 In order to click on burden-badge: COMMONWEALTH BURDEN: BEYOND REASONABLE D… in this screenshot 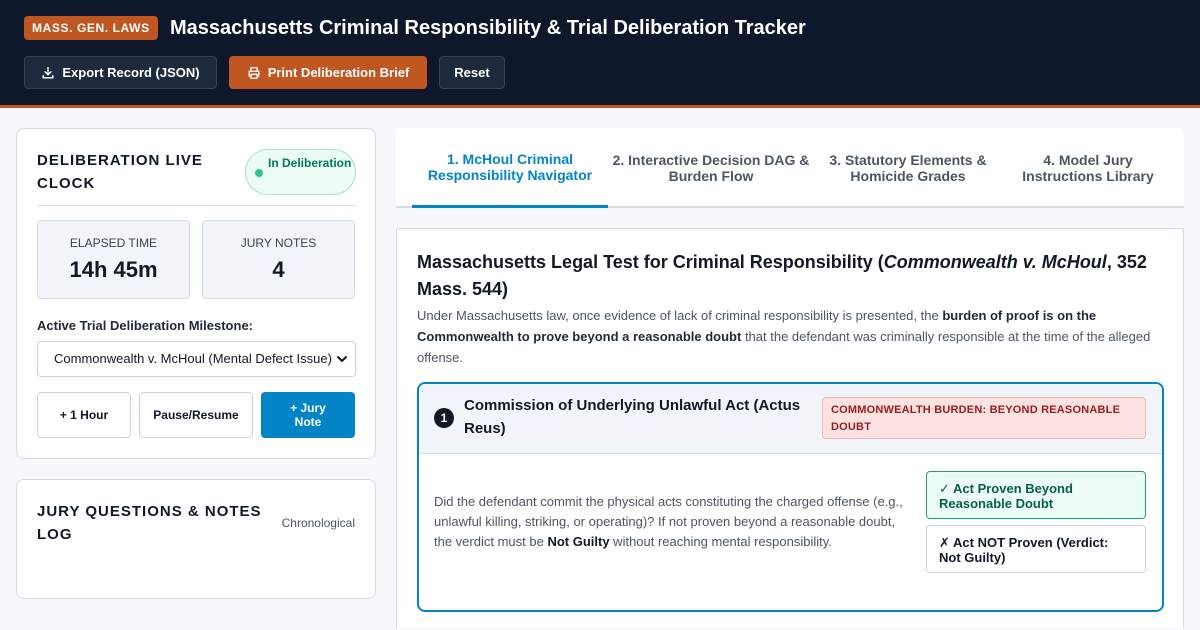, I will do `click(984, 418)`.